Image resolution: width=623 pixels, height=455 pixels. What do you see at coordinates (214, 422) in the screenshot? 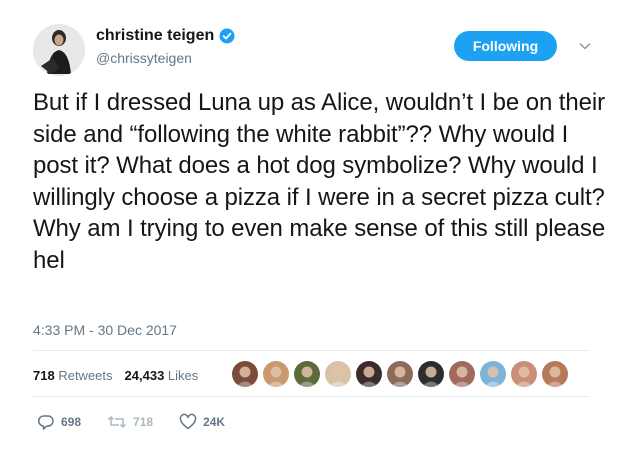
I see `like-count: 24K` at bounding box center [214, 422].